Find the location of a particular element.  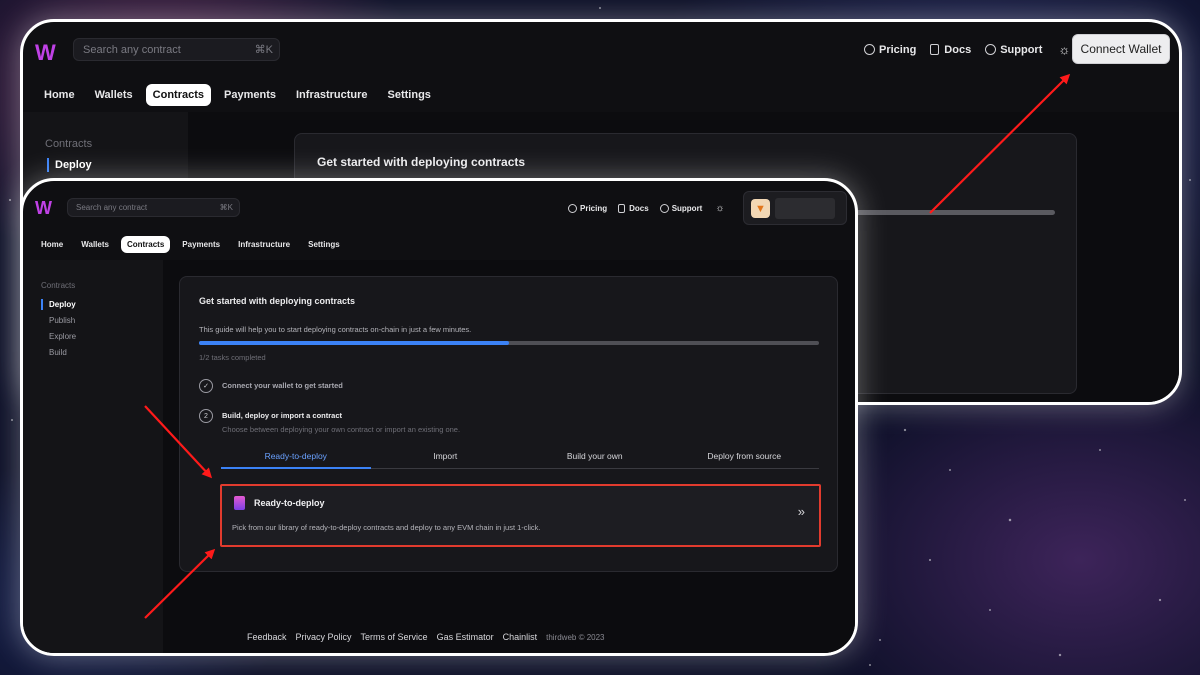

highlight-box is located at coordinates (520, 515).